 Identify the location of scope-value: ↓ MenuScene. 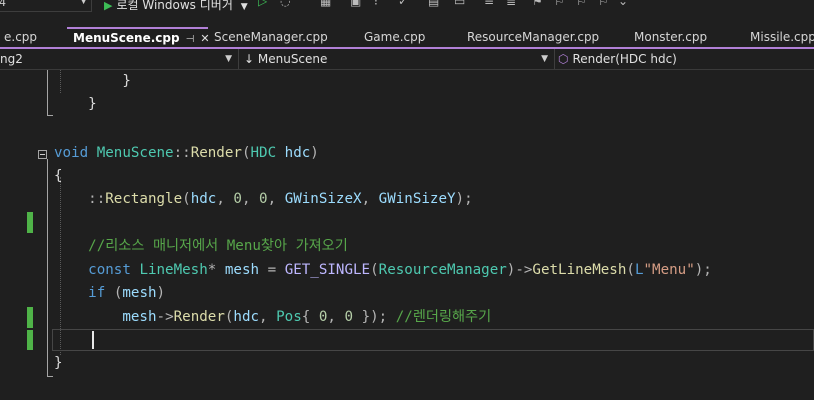
(286, 59).